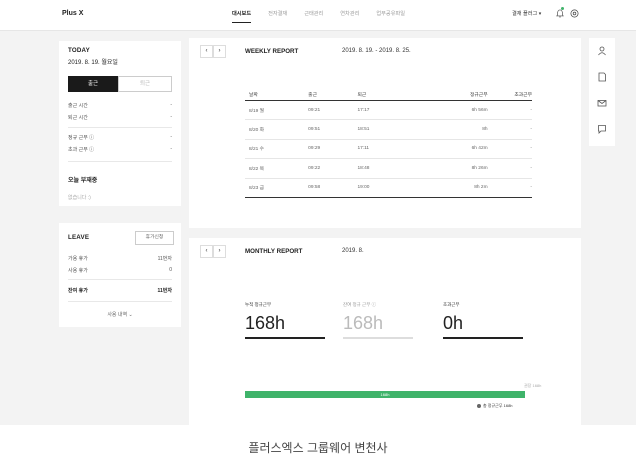 The height and width of the screenshot is (476, 636). I want to click on stat-remaining-regular: 잔여 정규 근무 ⓘ 168h, so click(378, 320).